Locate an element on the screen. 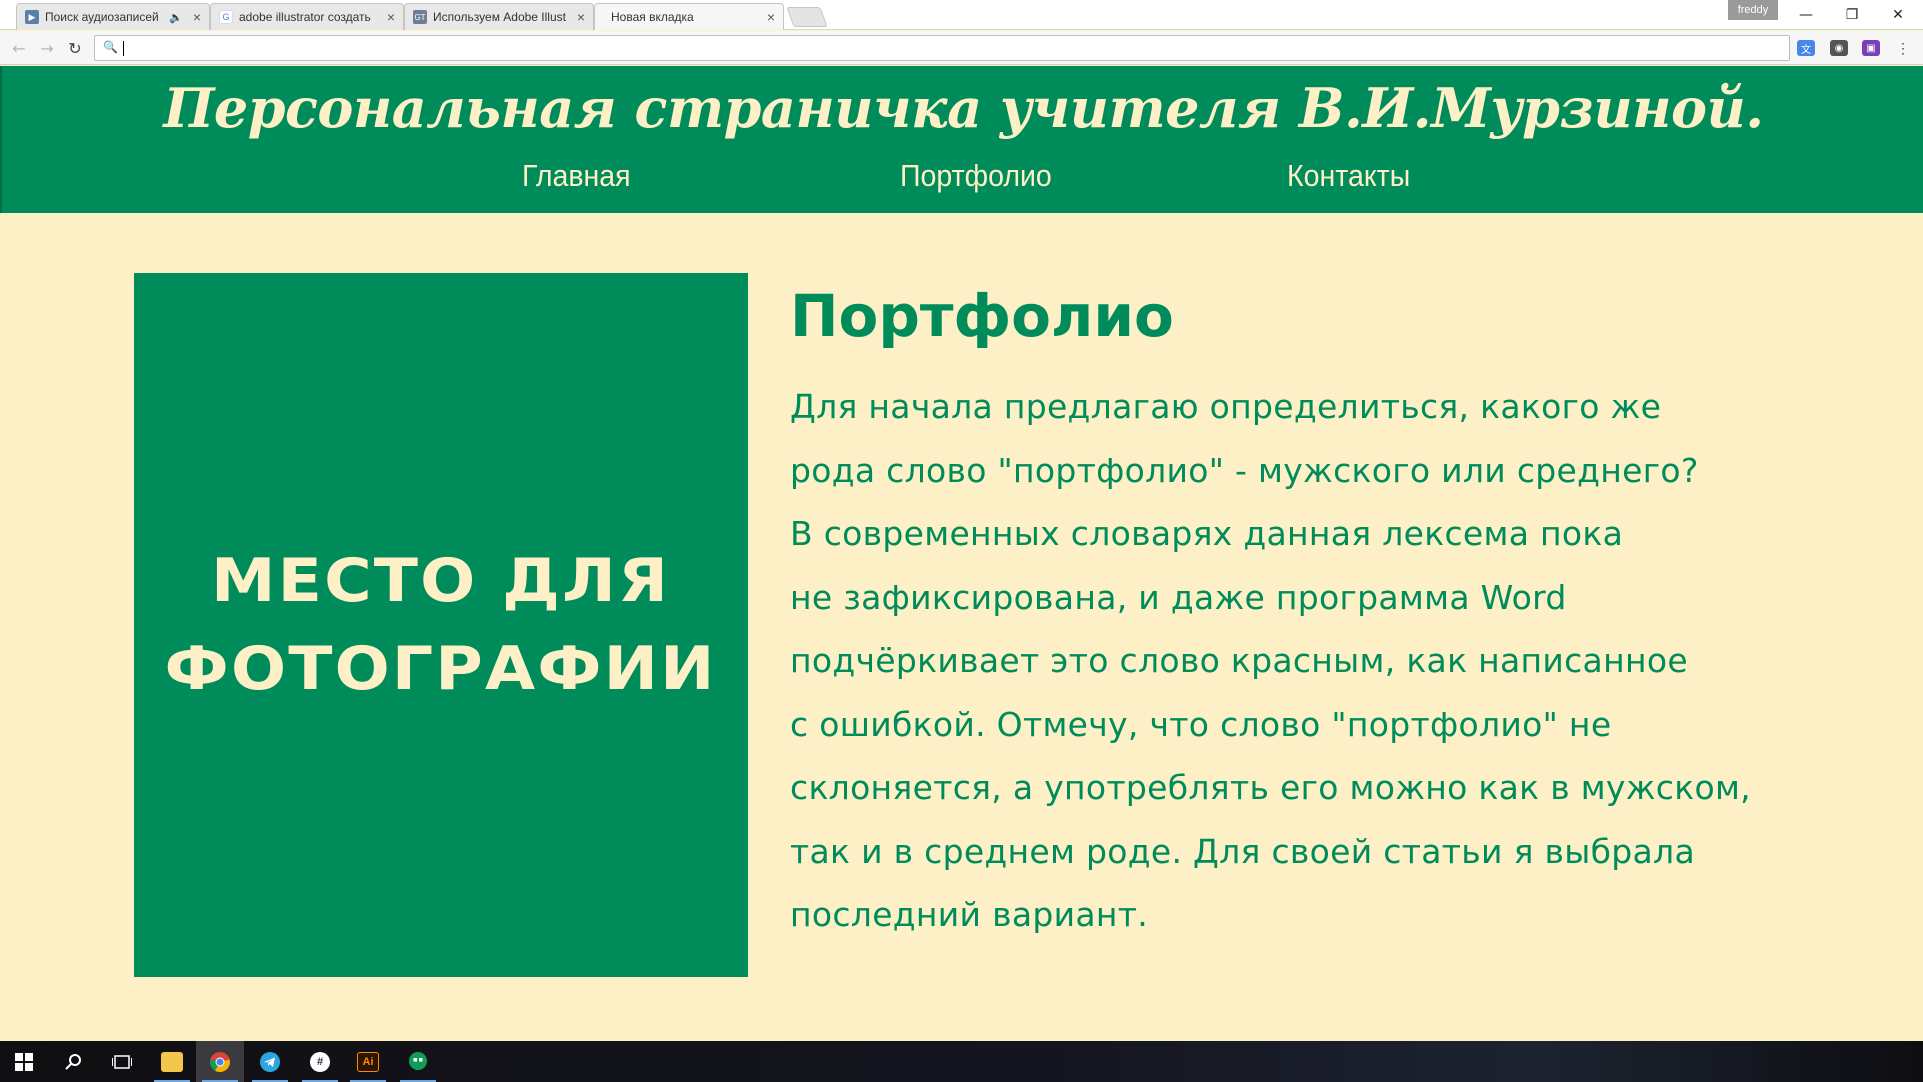  close-window-icon: ✕ is located at coordinates (1898, 15).